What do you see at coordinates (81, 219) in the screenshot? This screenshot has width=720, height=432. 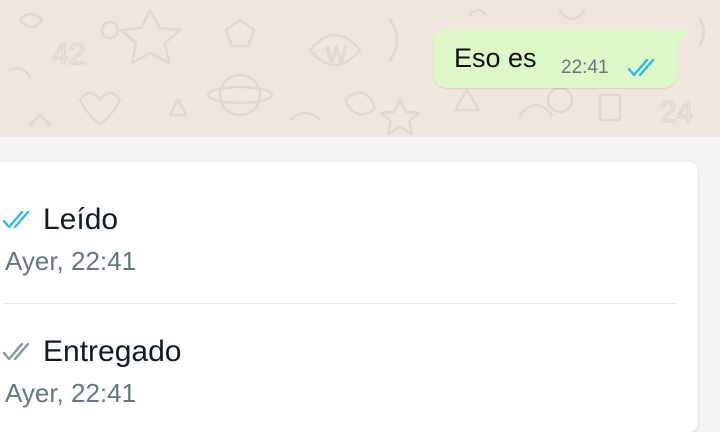 I see `read-label: Leído` at bounding box center [81, 219].